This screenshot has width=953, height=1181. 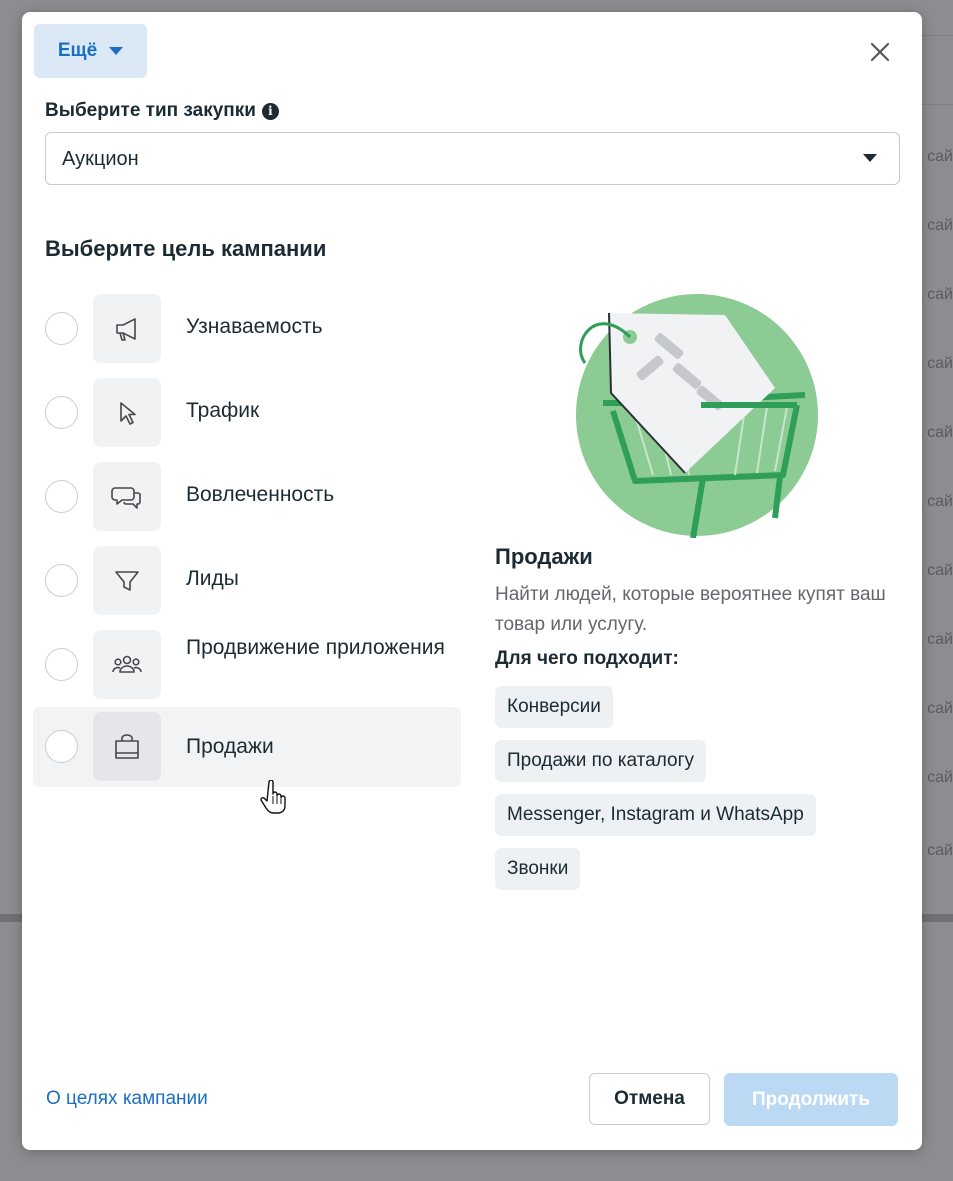 What do you see at coordinates (247, 581) in the screenshot?
I see `objective-option-leads: Лиды` at bounding box center [247, 581].